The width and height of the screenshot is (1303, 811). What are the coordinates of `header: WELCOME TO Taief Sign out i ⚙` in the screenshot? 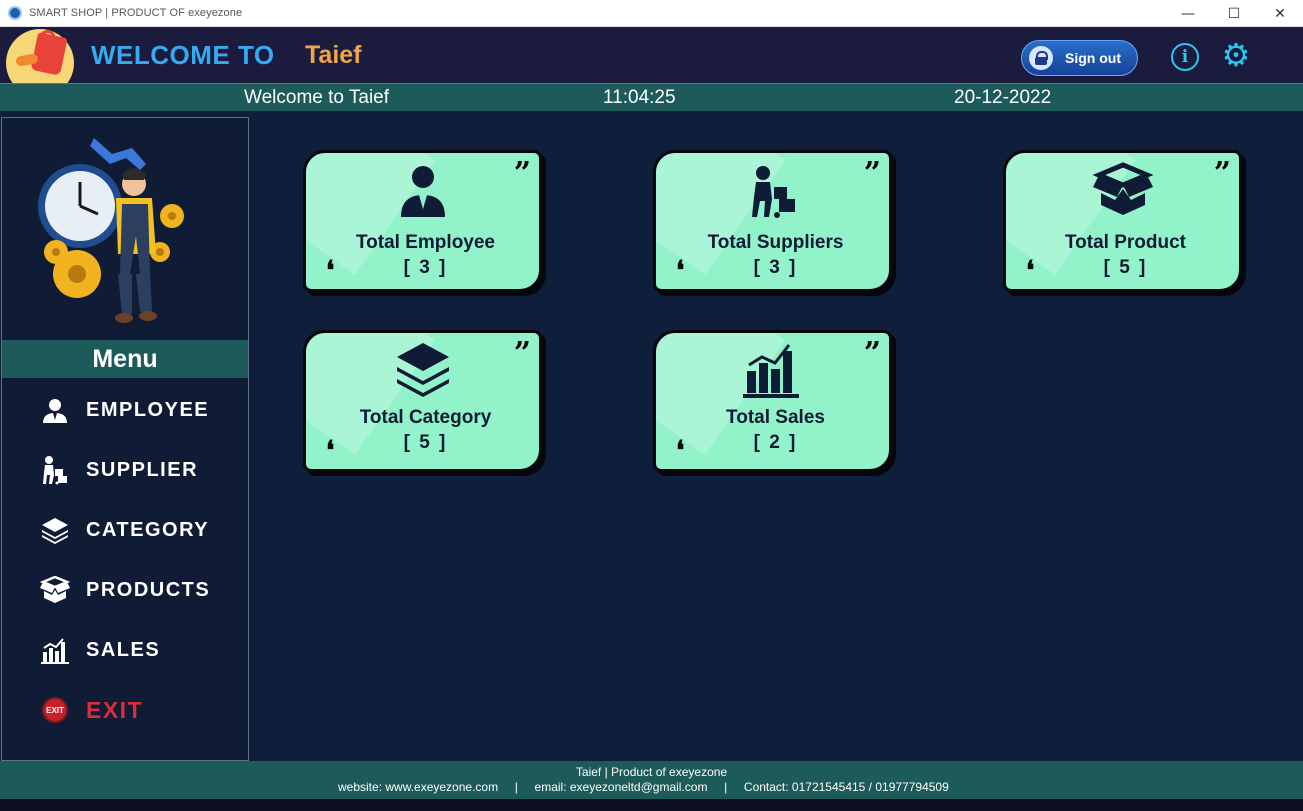 It's located at (651, 55).